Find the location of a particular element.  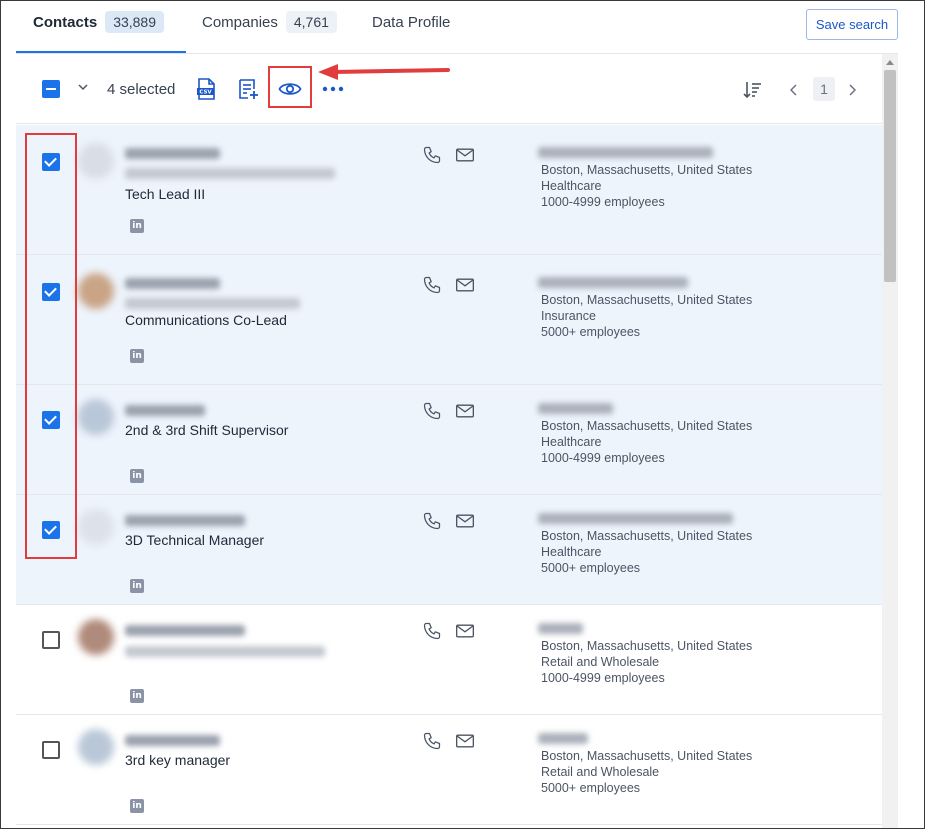

tab-contacts-label: Contacts is located at coordinates (65, 22).